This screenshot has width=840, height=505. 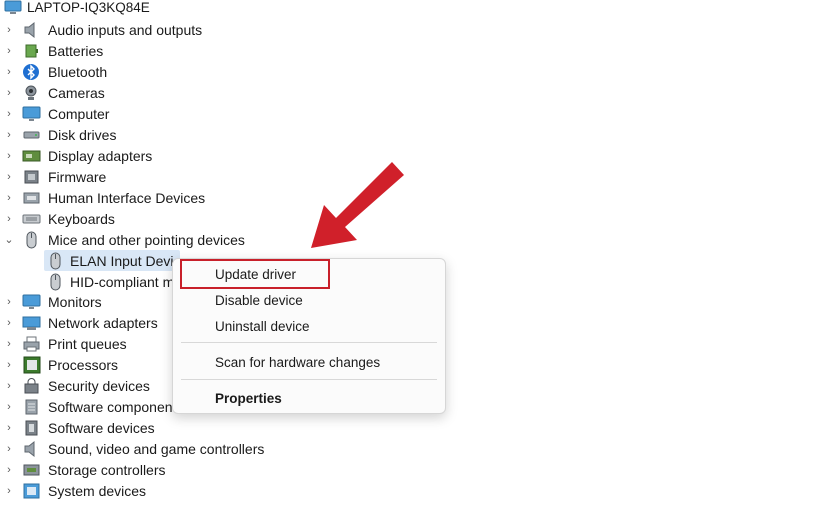 What do you see at coordinates (107, 470) in the screenshot?
I see `tree-item-label: Storage controllers` at bounding box center [107, 470].